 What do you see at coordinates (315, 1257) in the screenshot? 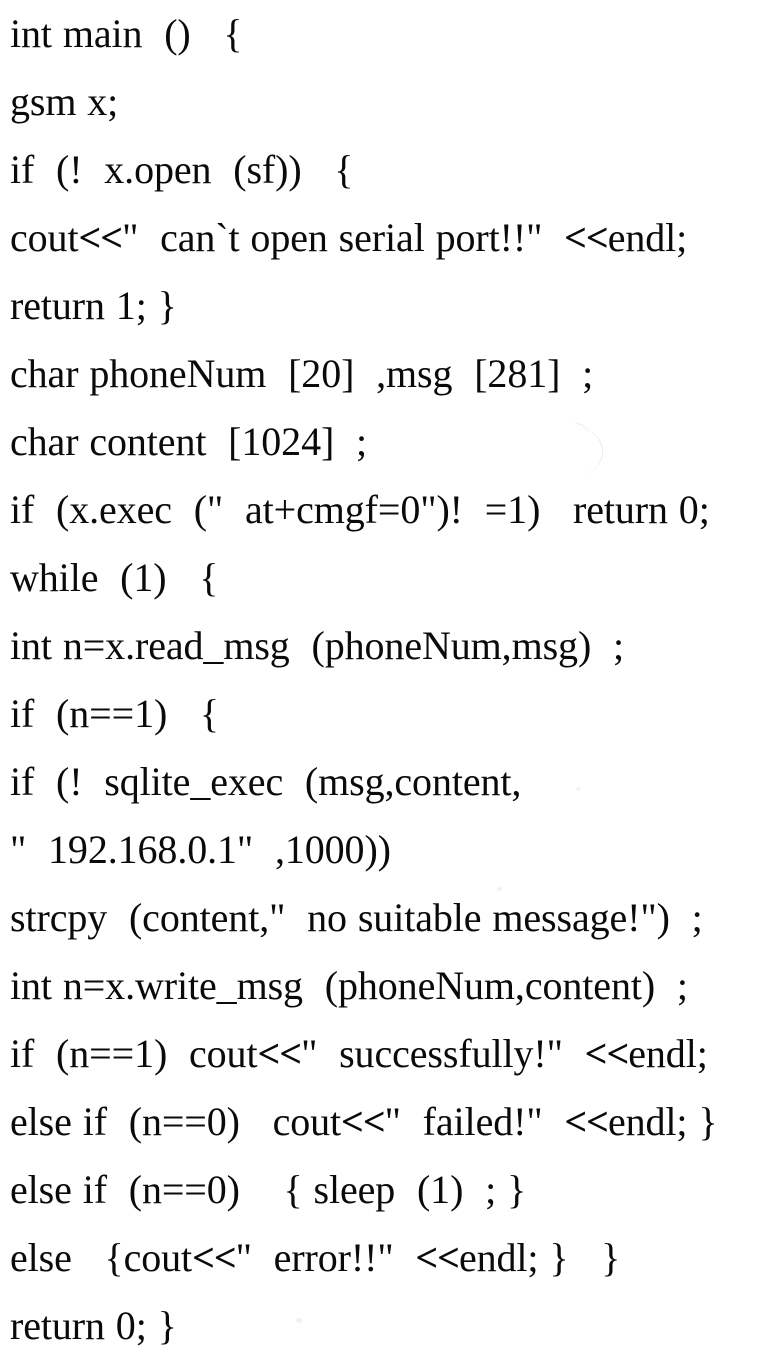
I see `code-line: else {cout<<" error!!" <<endl; } }` at bounding box center [315, 1257].